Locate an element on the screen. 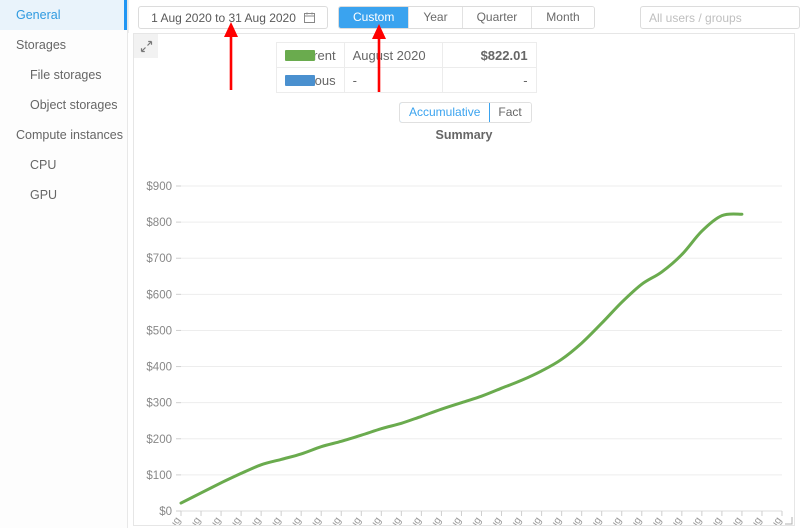 This screenshot has height=528, width=800. sidebar-item-object-storages: Object storages is located at coordinates (63, 105).